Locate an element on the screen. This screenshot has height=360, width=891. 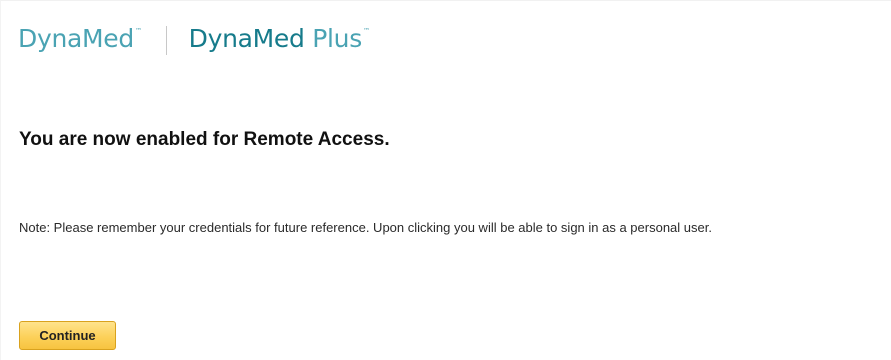
dynamed-logo-text: DynaMed is located at coordinates (76, 38).